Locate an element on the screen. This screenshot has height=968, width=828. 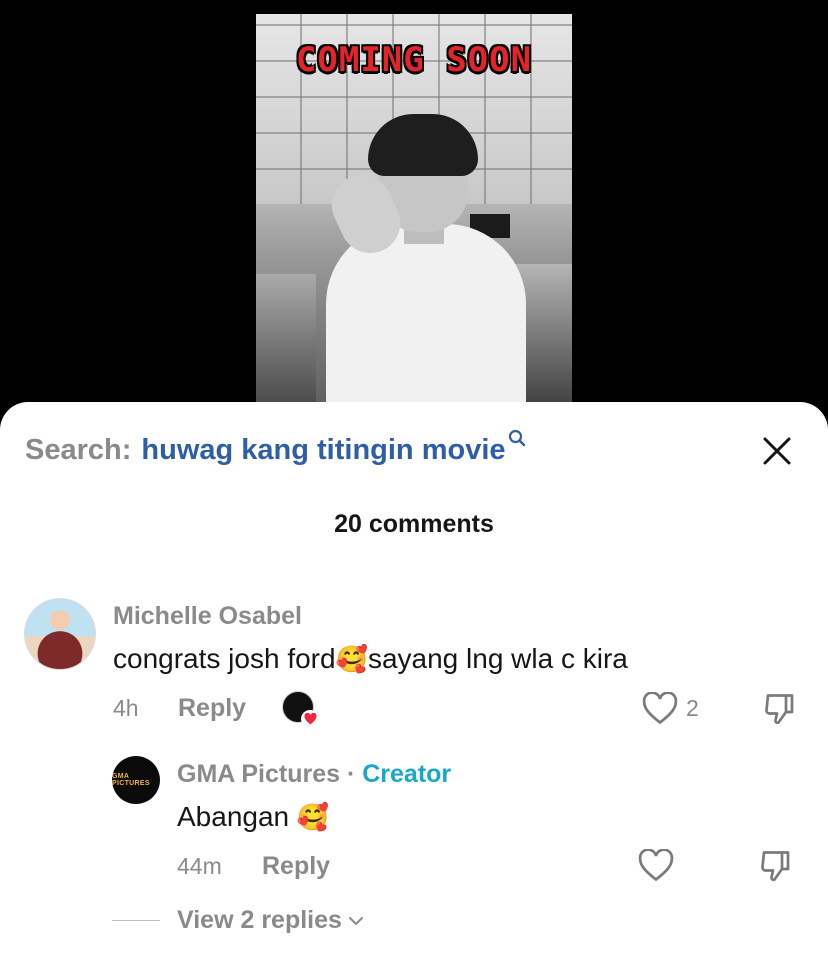
reply-text-part: Abangan is located at coordinates (237, 816).